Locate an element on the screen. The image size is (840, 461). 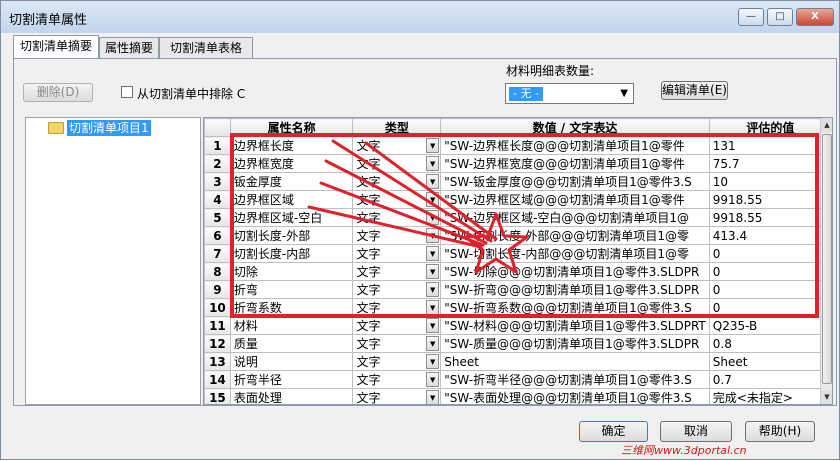
property-name-cell: 质量 is located at coordinates (291, 343).